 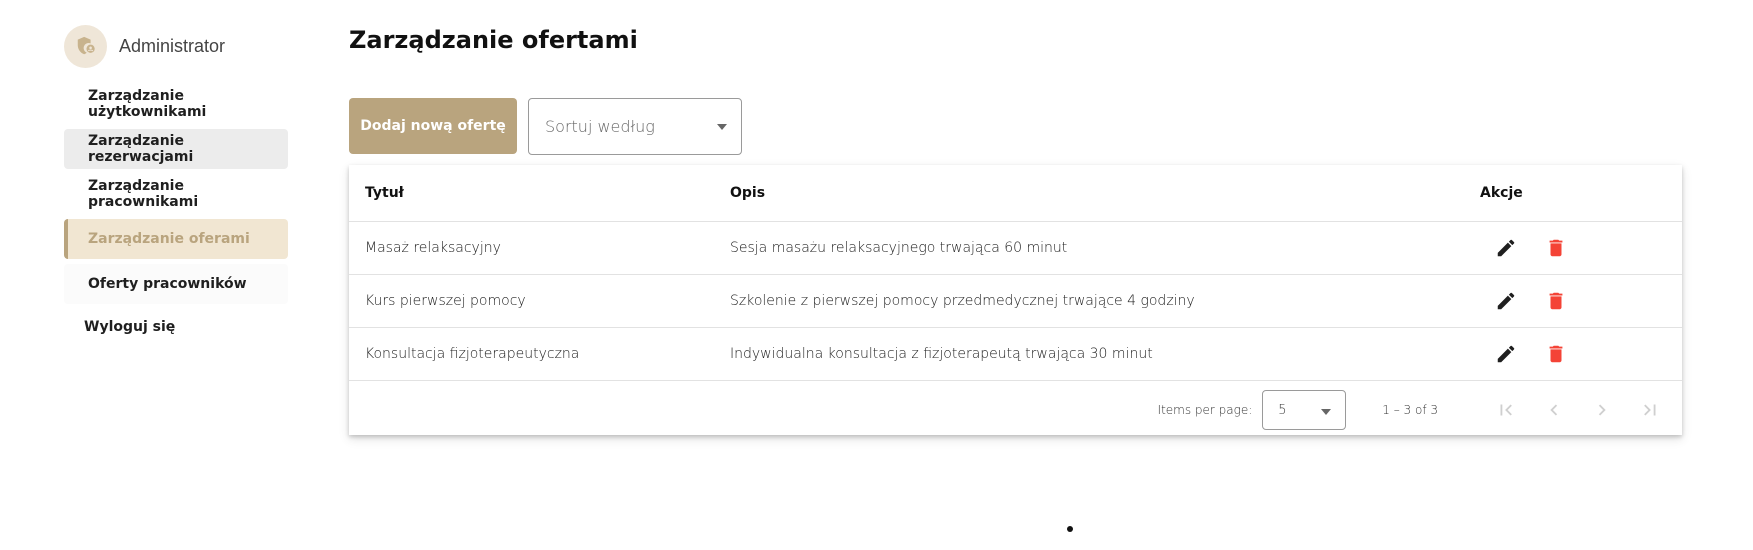 I want to click on sidebar-item-users: Zarządzanie użytkownikami, so click(x=176, y=104).